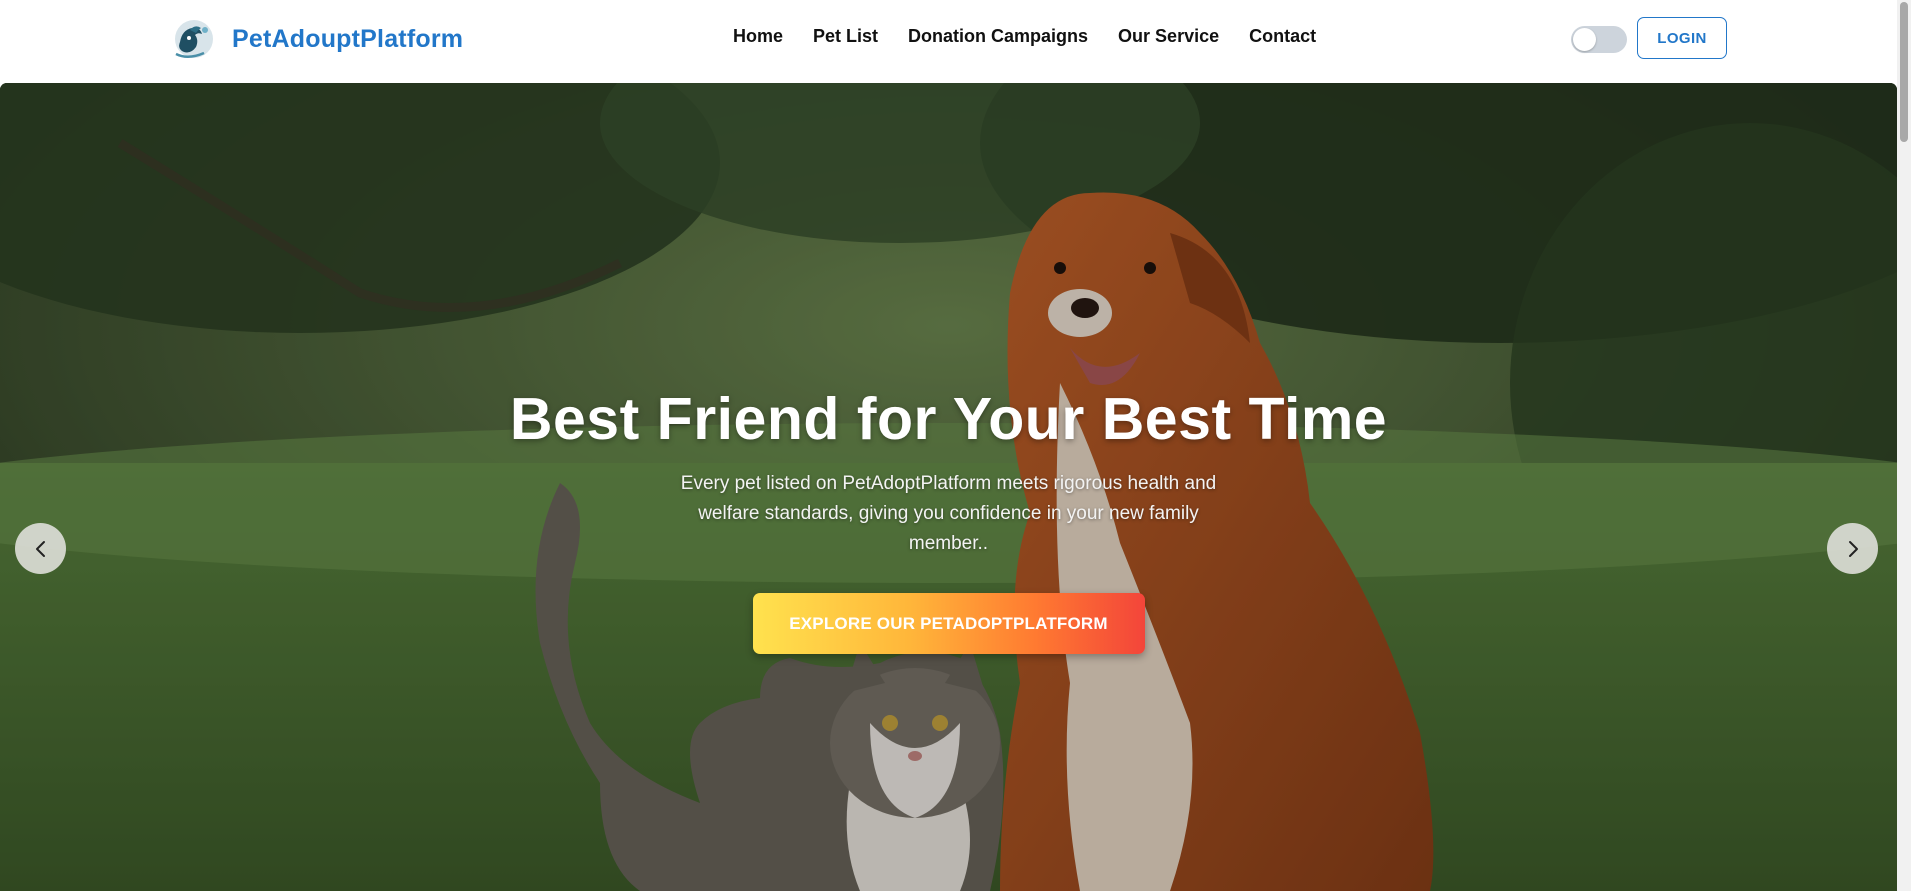 The height and width of the screenshot is (891, 1911). I want to click on brand-name: PetAdouptPlatform, so click(347, 39).